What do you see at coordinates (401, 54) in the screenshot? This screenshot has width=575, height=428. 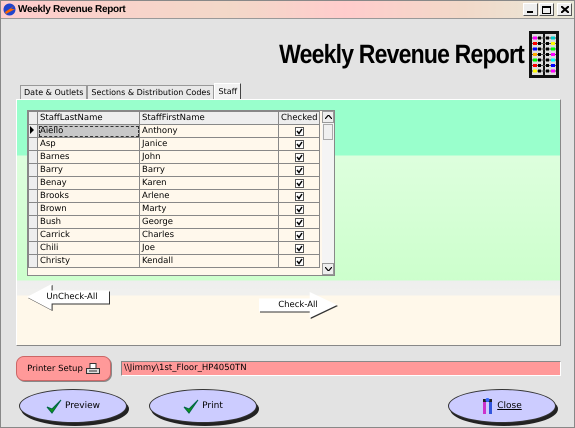 I see `report-heading: Weekly Revenue Report` at bounding box center [401, 54].